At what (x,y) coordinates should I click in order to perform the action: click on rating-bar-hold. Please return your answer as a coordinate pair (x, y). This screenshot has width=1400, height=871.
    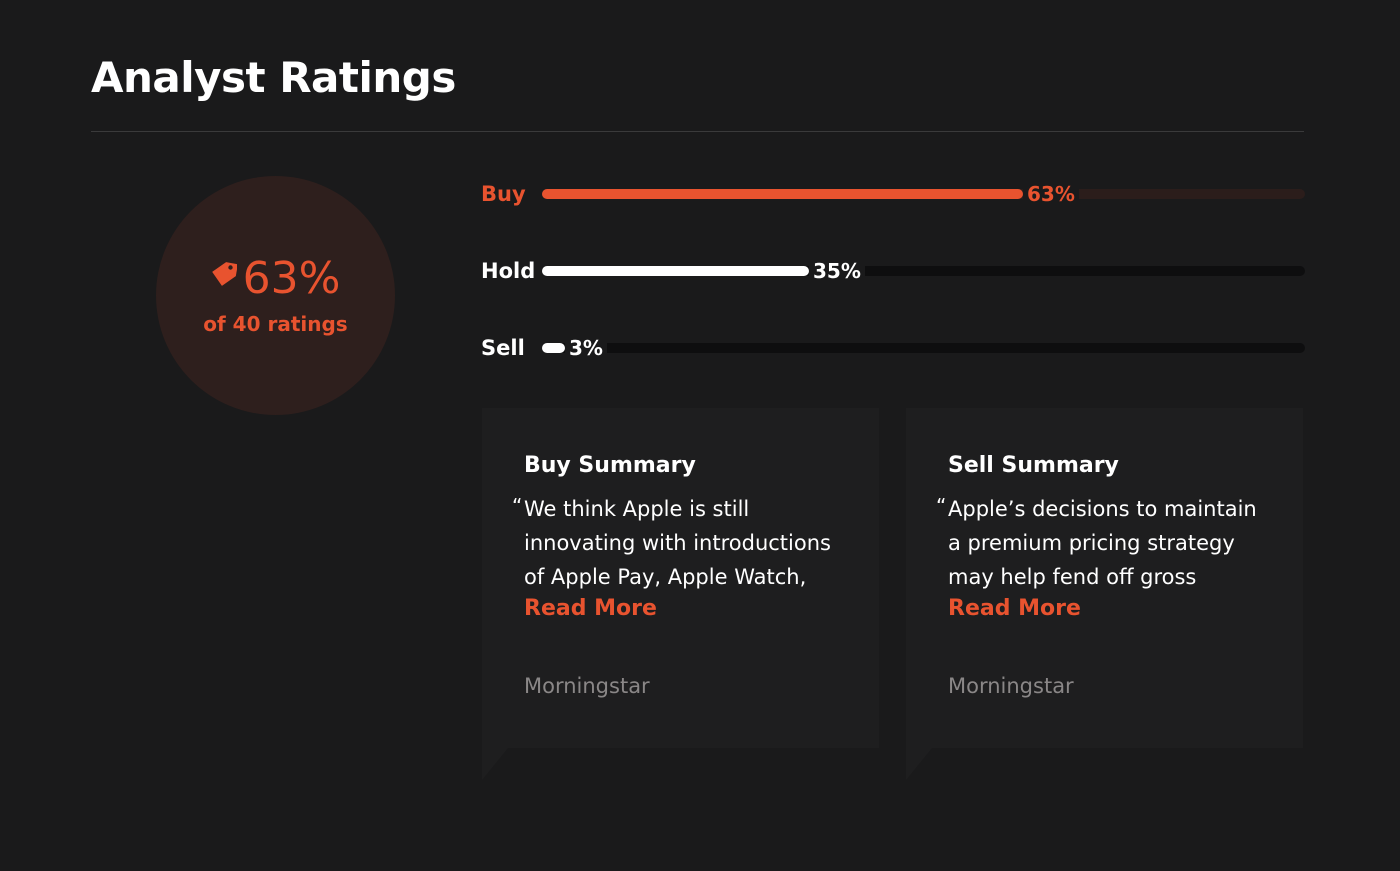
    Looking at the image, I should click on (675, 271).